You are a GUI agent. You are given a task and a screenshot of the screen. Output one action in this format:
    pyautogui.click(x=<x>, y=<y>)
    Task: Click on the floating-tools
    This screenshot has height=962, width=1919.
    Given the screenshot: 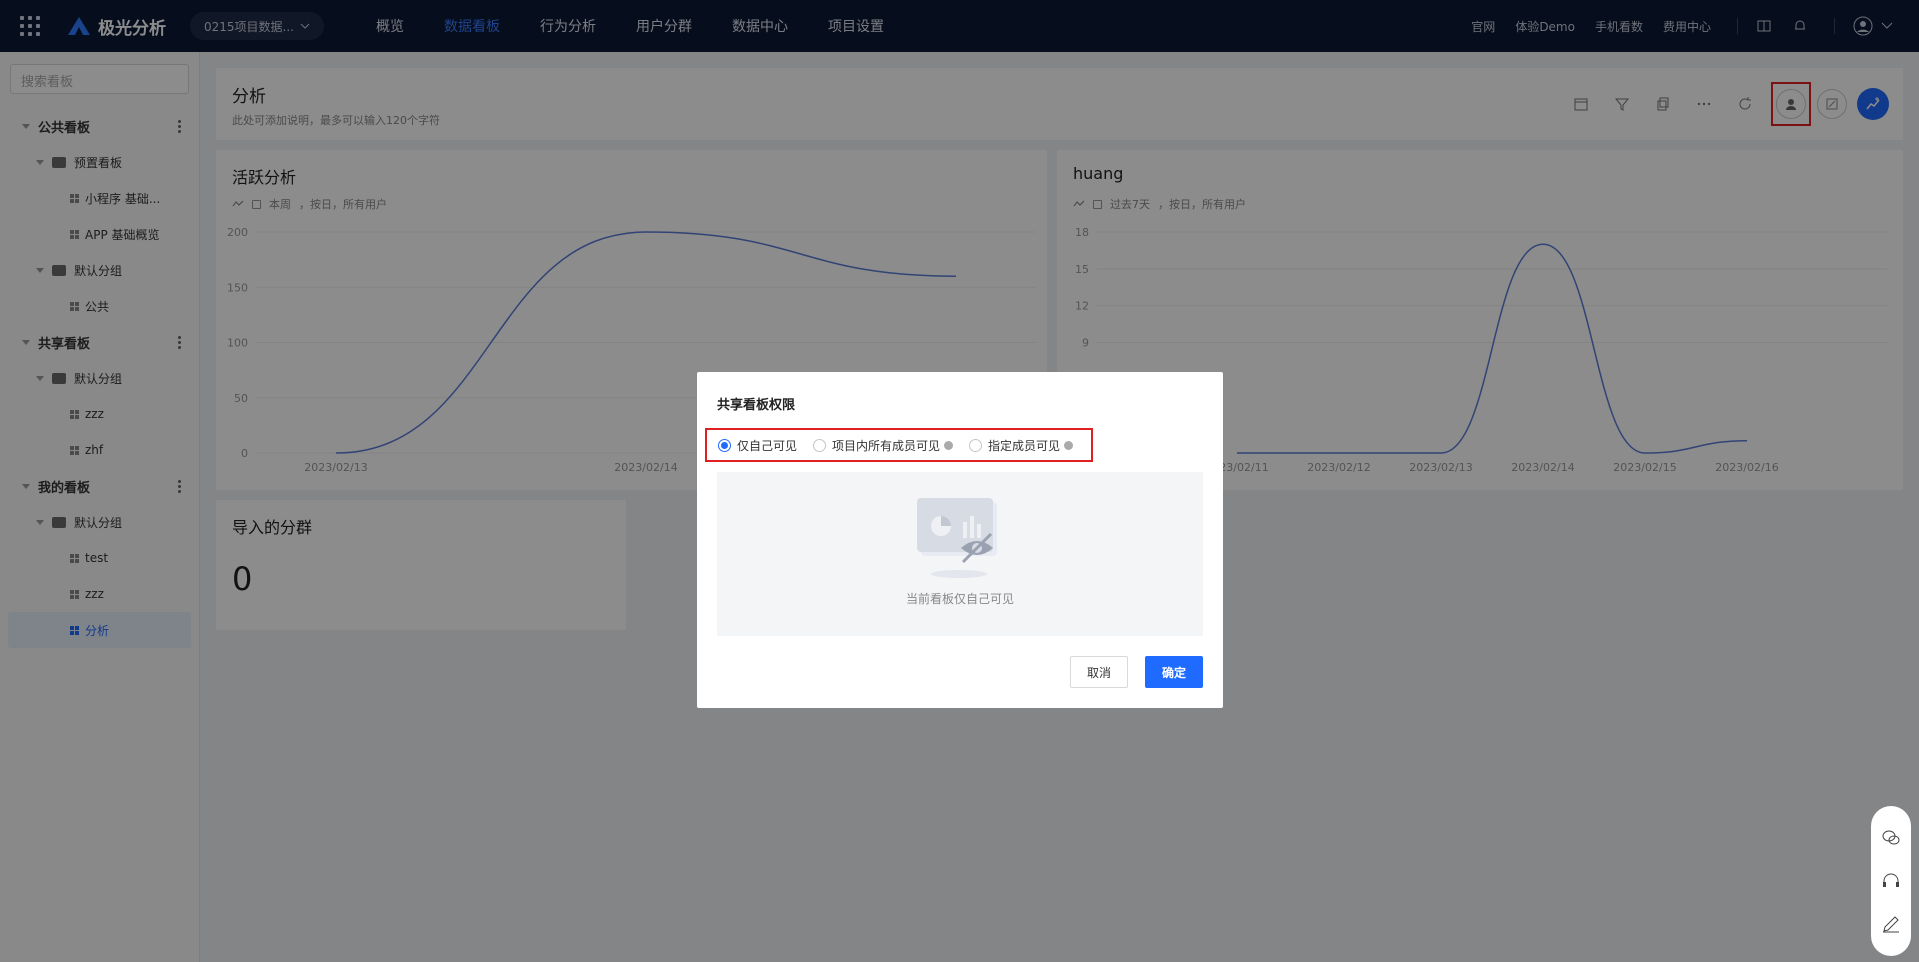 What is the action you would take?
    pyautogui.click(x=1891, y=881)
    